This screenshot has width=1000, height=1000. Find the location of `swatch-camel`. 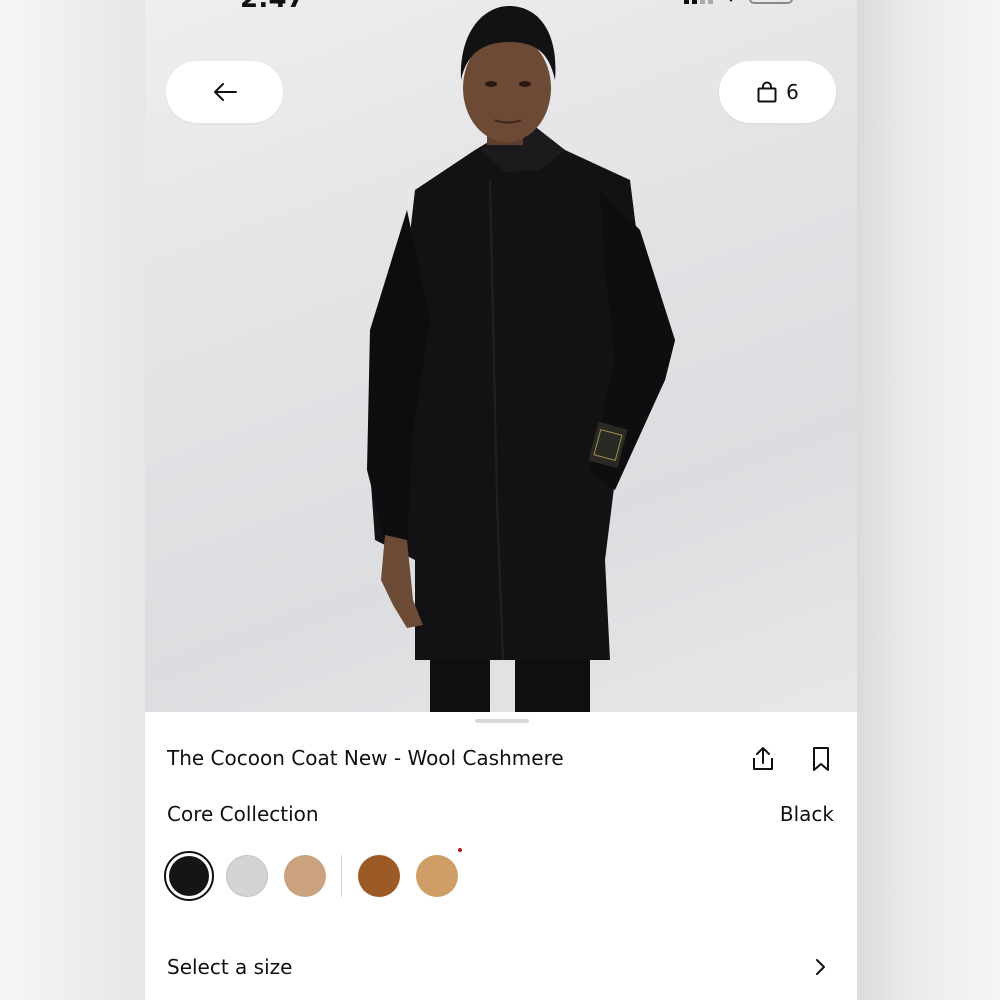

swatch-camel is located at coordinates (305, 876).